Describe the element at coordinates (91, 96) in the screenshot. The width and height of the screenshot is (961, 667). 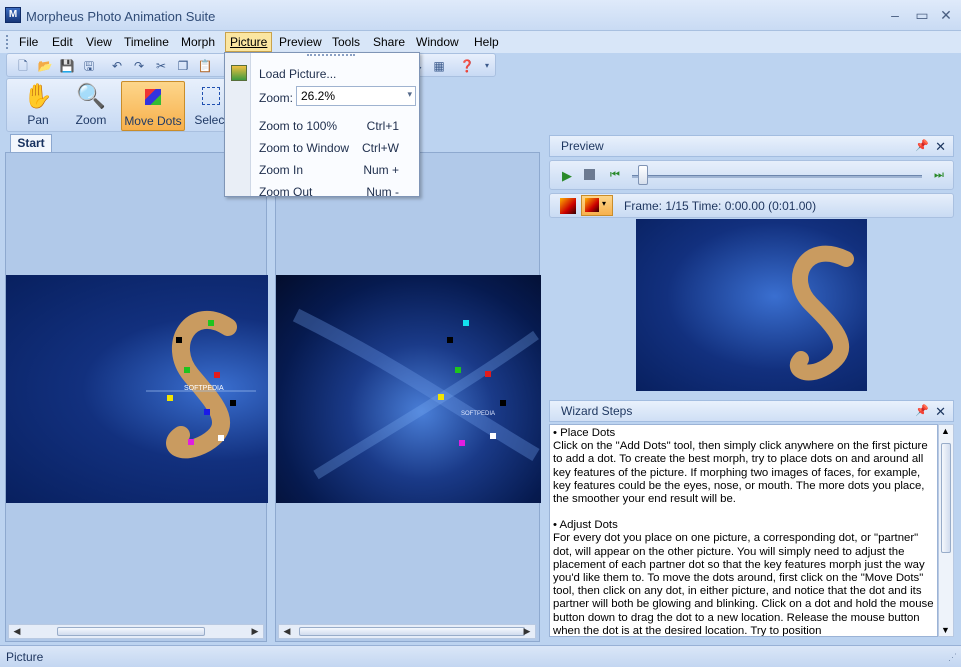
I see `magnifier-icon: 🔍` at that location.